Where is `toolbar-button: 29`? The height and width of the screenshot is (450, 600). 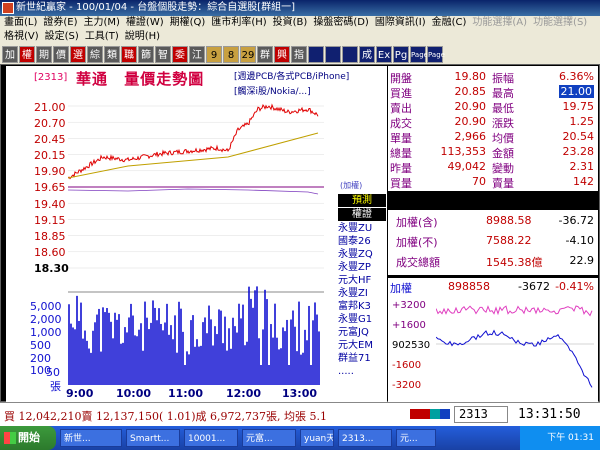
toolbar-button: 29 is located at coordinates (248, 54).